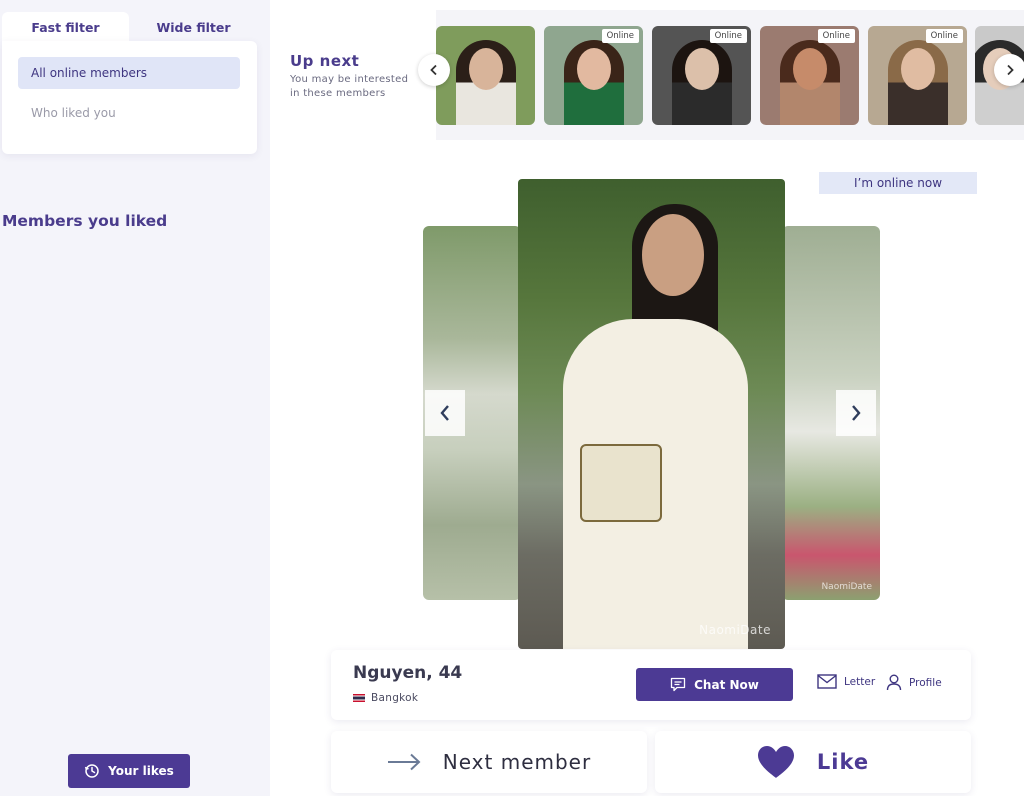 The width and height of the screenshot is (1024, 796). I want to click on tab-wide-filter: Wide filter, so click(193, 27).